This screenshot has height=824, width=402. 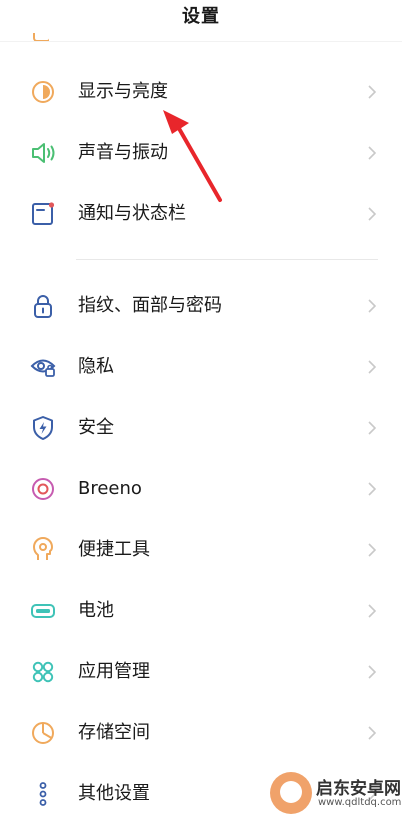 I want to click on settings-item-fingerprint-face-password: 指纹、面部与密码, so click(x=201, y=306).